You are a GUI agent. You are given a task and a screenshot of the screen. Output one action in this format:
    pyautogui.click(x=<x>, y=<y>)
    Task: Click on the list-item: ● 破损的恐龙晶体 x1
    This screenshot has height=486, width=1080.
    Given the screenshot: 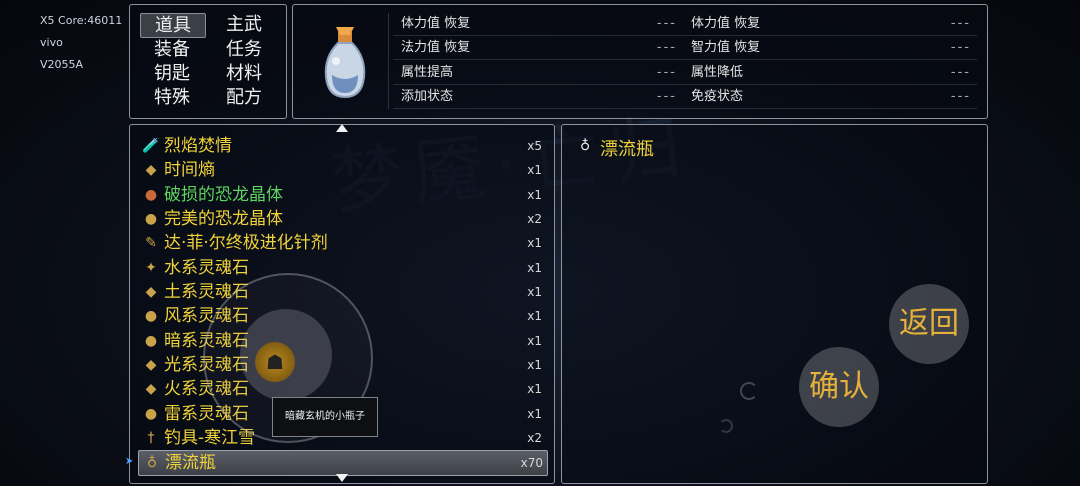 What is the action you would take?
    pyautogui.click(x=342, y=195)
    